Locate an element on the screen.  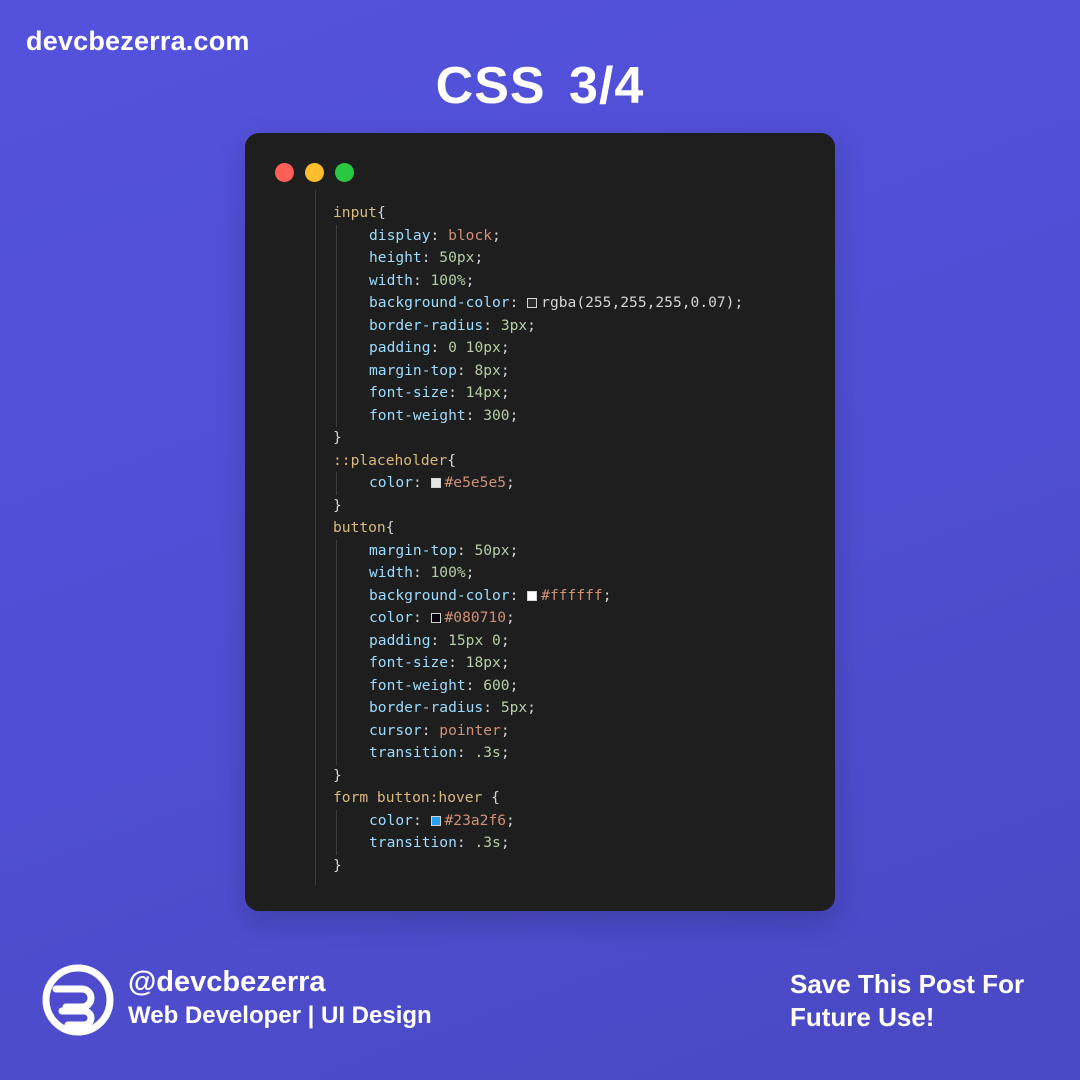
code-line: margin-top: 50px; is located at coordinates (443, 551).